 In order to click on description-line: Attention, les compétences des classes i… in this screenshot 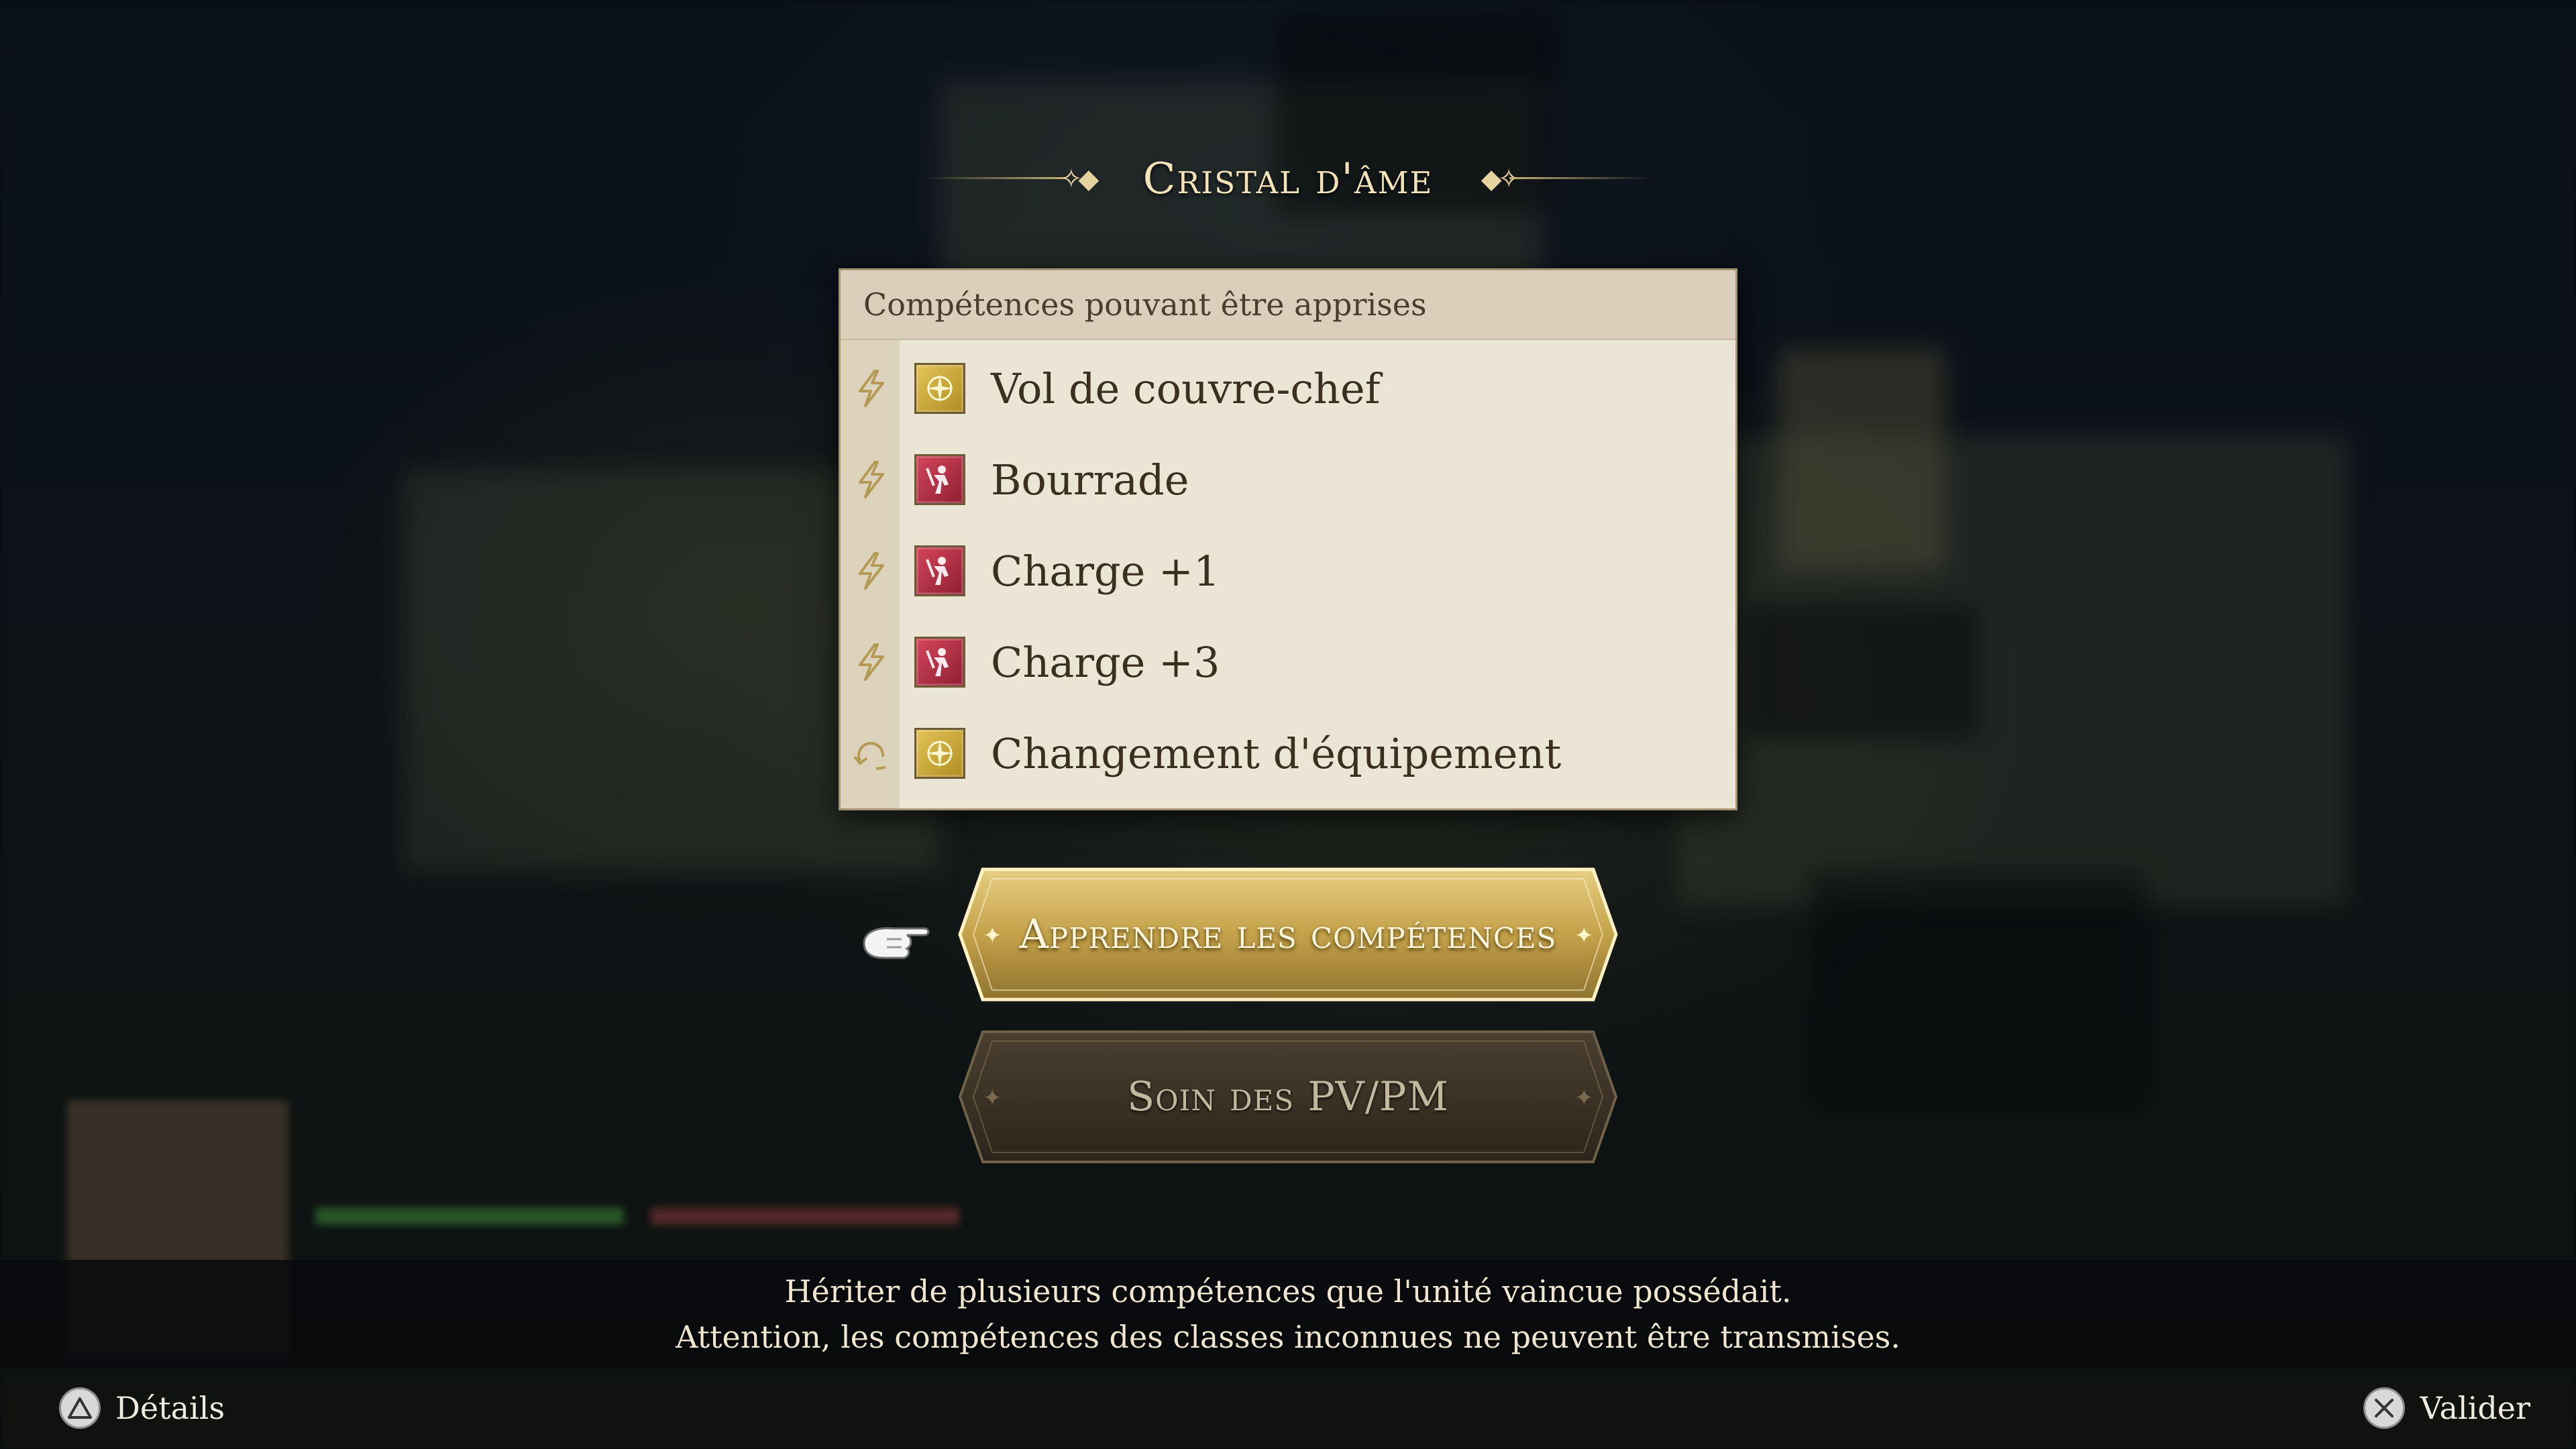, I will do `click(1288, 1337)`.